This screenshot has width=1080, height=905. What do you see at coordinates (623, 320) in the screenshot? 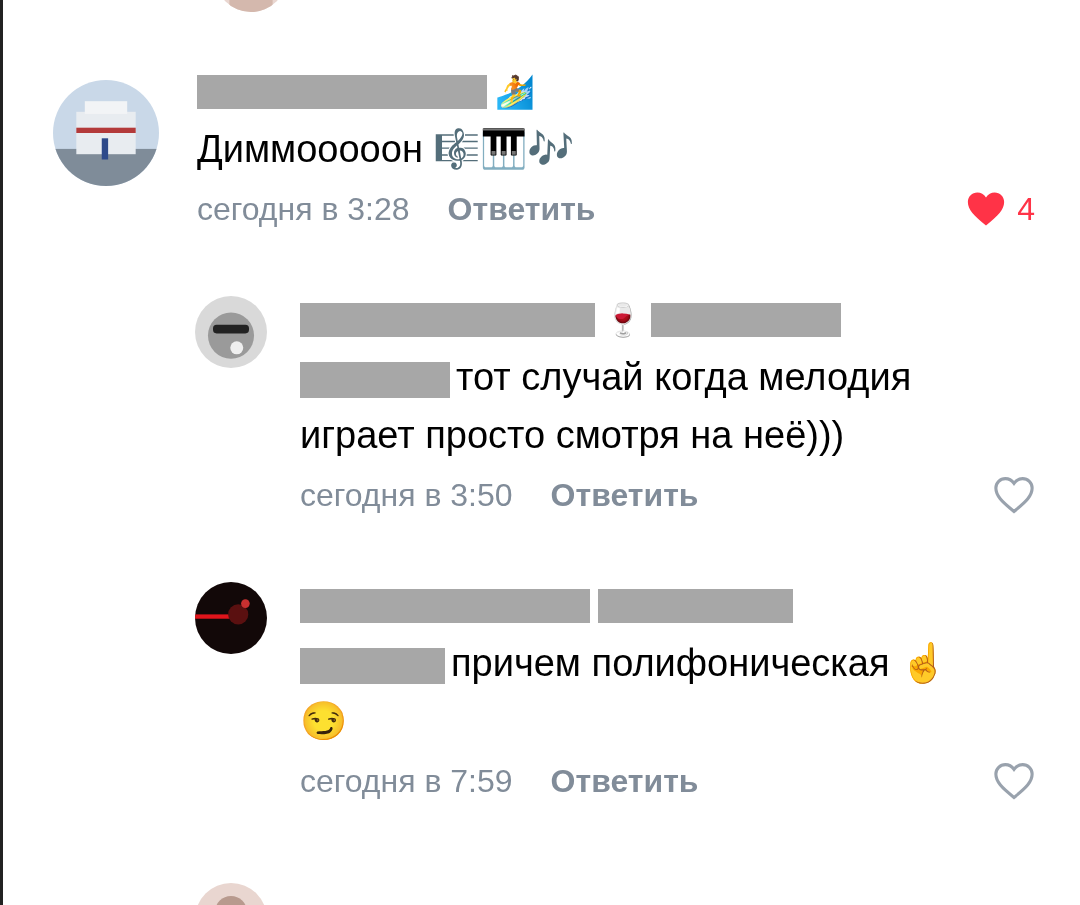
I see `name-emoji: 🍷` at bounding box center [623, 320].